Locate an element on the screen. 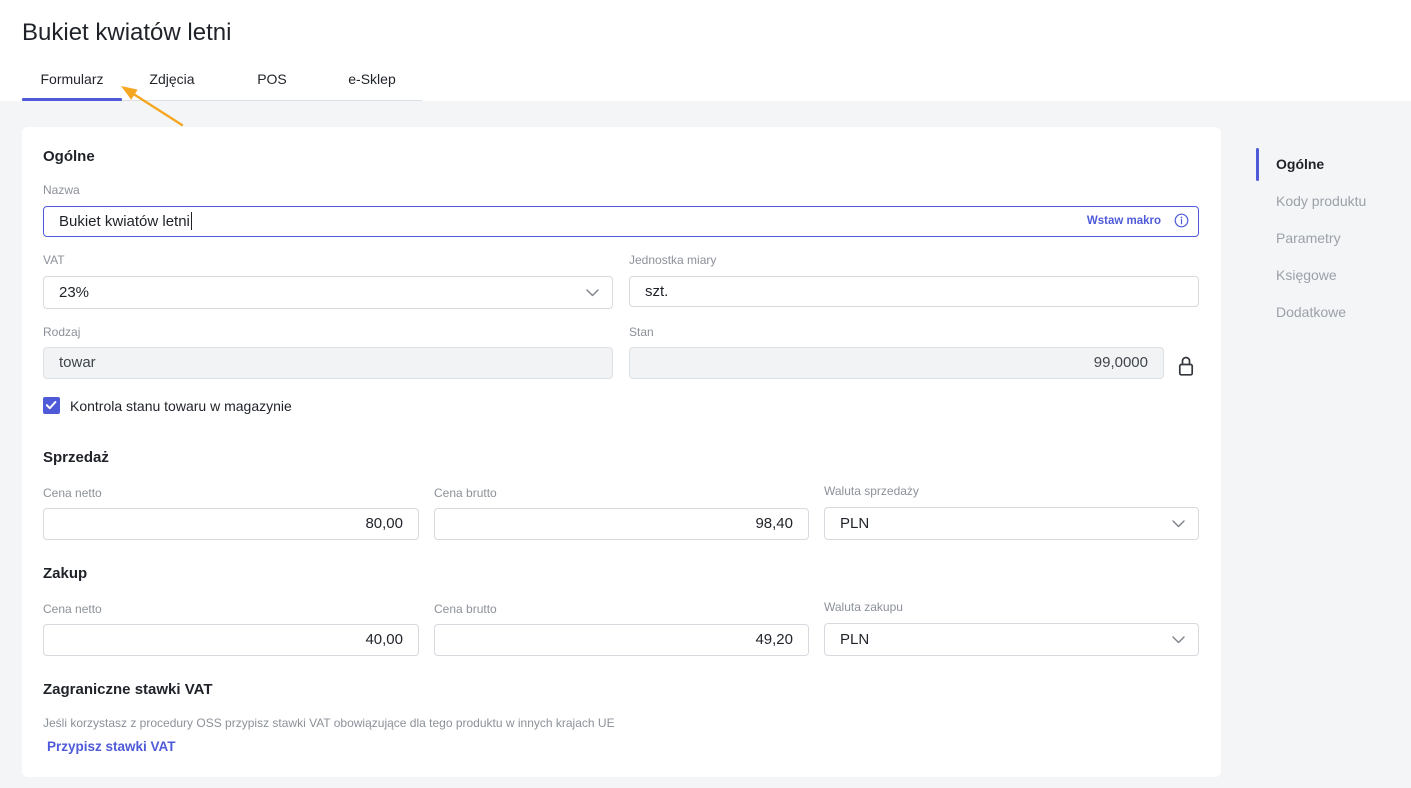 Image resolution: width=1411 pixels, height=788 pixels. stock-control-checkbox is located at coordinates (51, 405).